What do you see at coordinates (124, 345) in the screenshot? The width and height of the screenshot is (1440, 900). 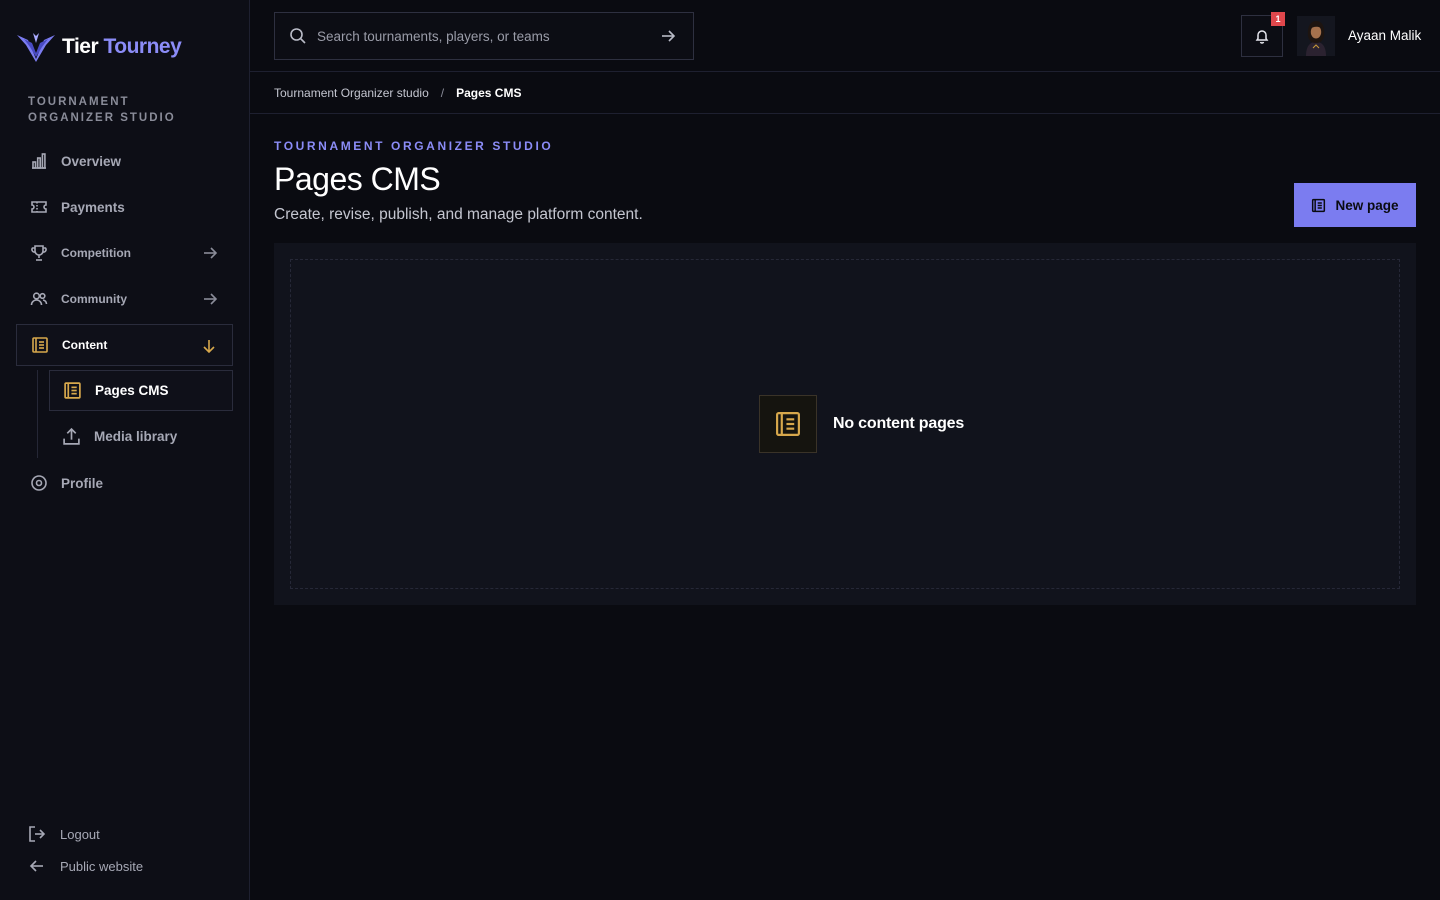 I see `sidebar-item-content: Content` at bounding box center [124, 345].